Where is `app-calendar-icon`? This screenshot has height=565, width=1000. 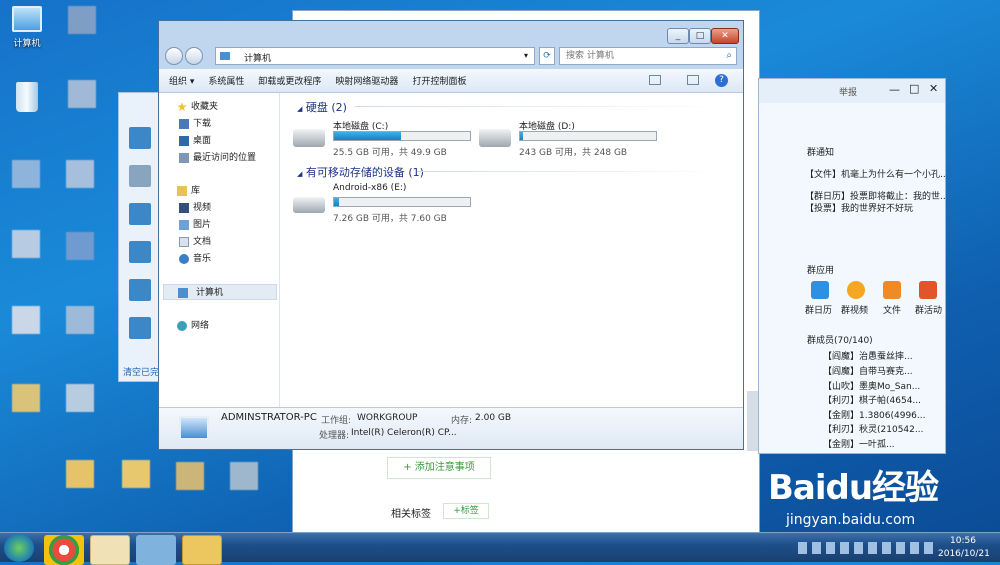
app-calendar-icon is located at coordinates (820, 290).